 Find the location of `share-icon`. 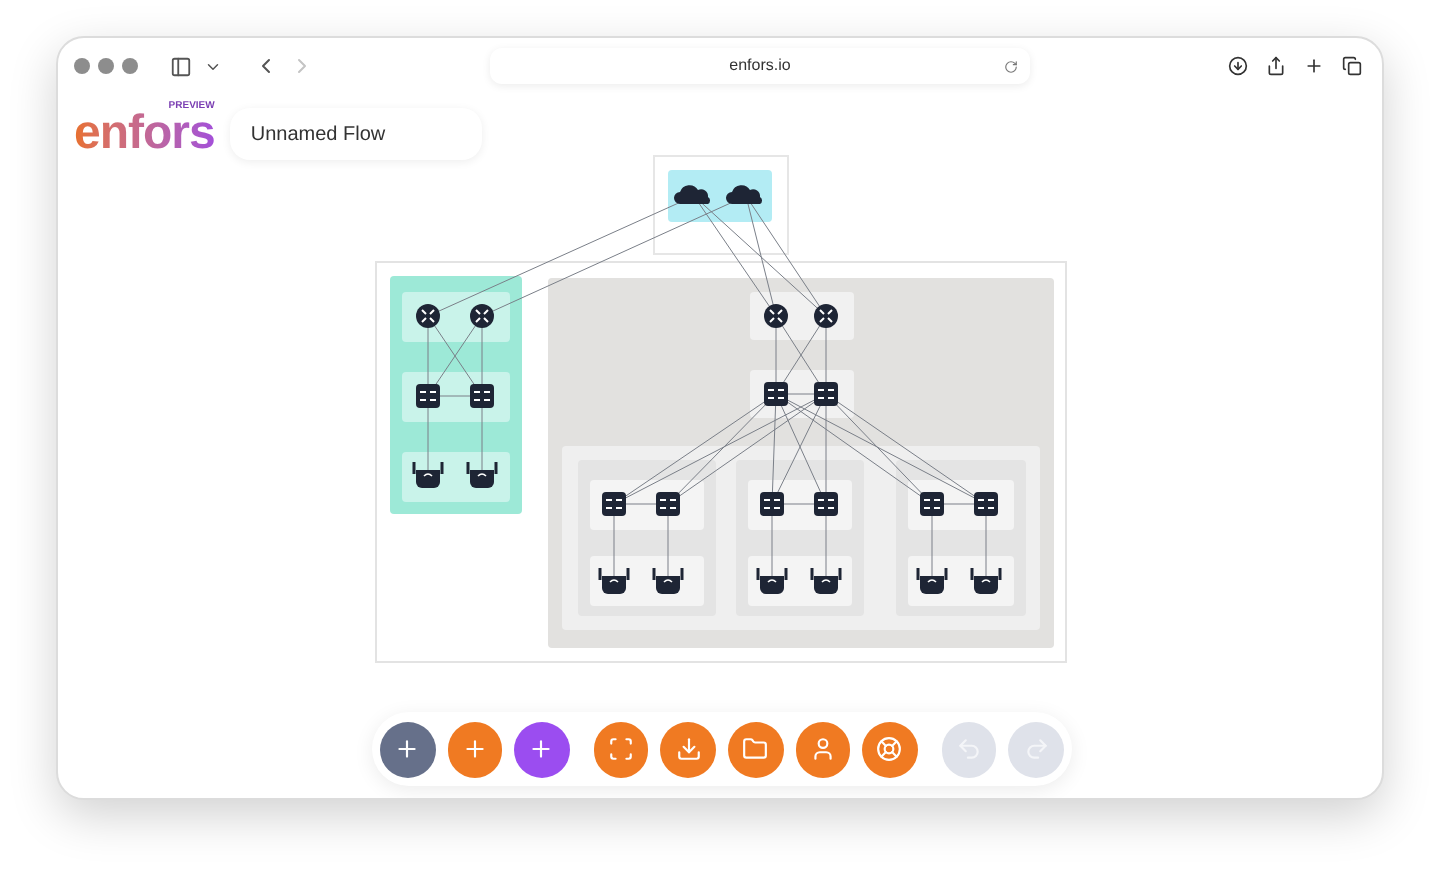

share-icon is located at coordinates (1276, 66).